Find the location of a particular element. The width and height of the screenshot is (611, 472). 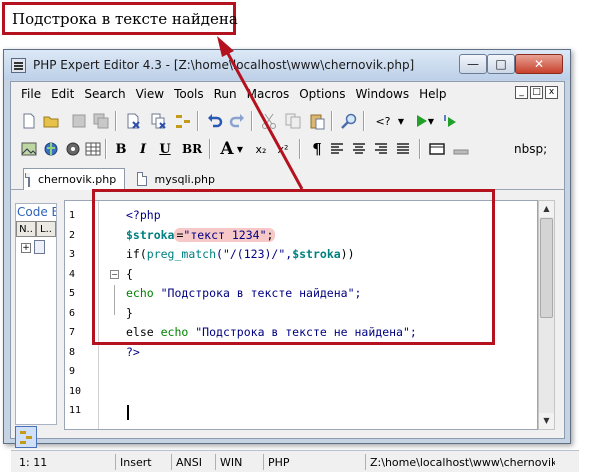

variable-token: $stroka is located at coordinates (150, 234).